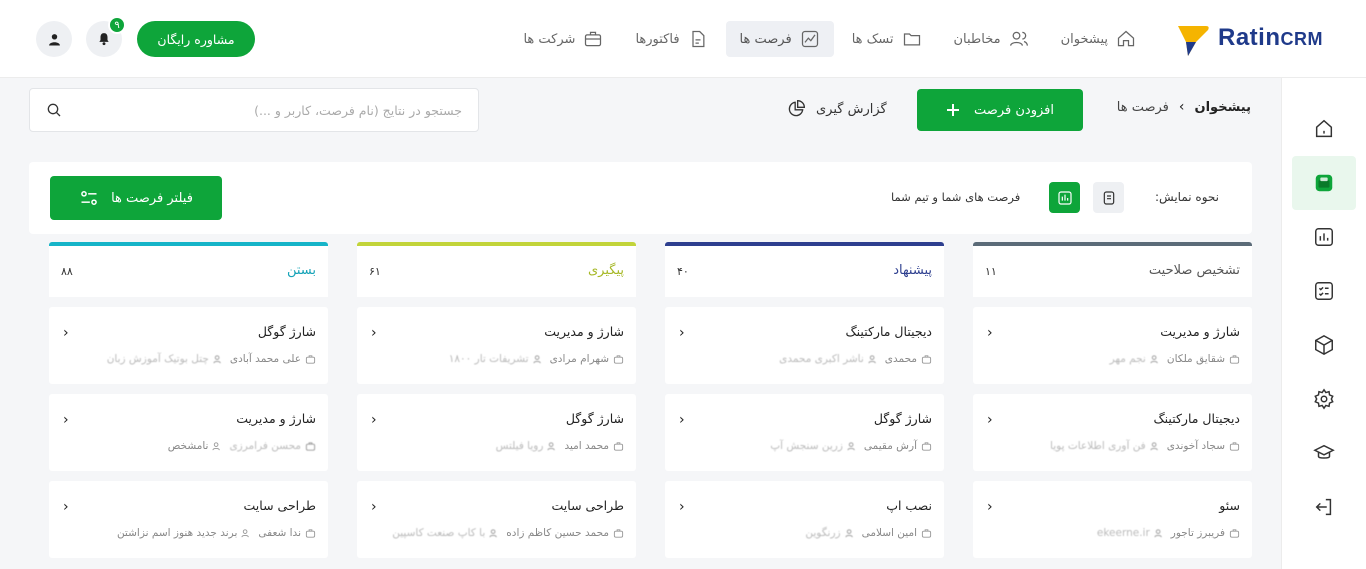 This screenshot has width=1366, height=569. What do you see at coordinates (279, 505) in the screenshot?
I see `card-title: طراحی سایت` at bounding box center [279, 505].